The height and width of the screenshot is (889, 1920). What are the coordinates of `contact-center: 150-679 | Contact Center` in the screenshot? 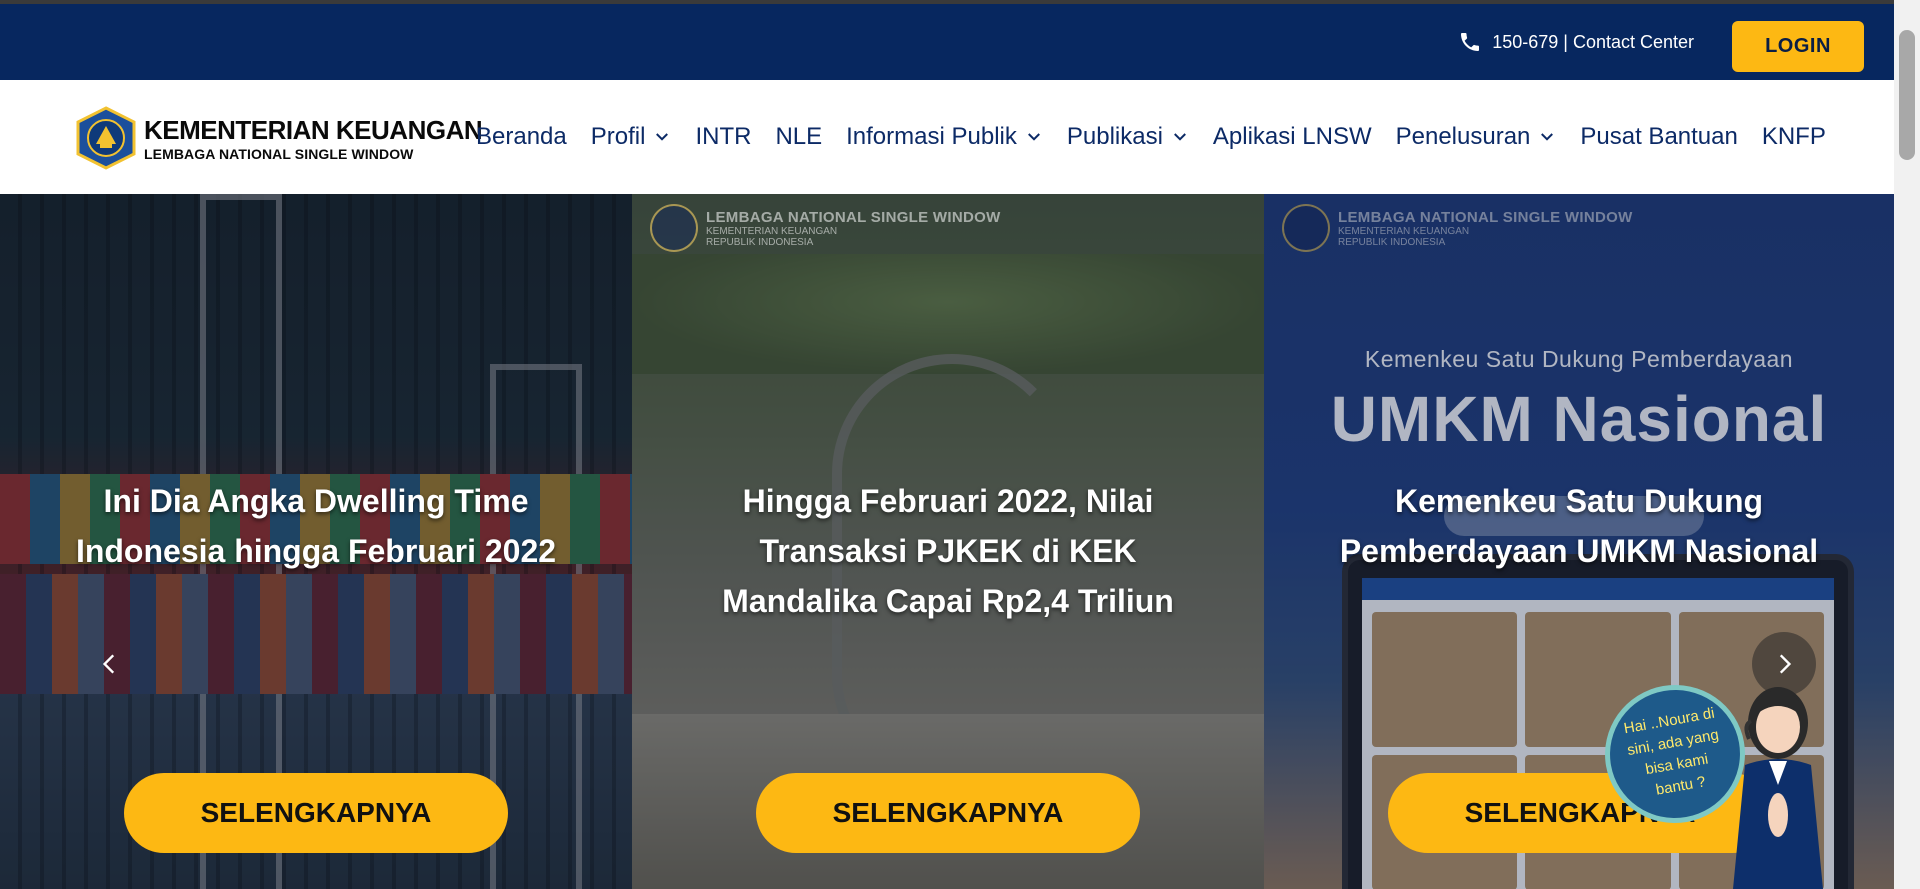 It's located at (1576, 42).